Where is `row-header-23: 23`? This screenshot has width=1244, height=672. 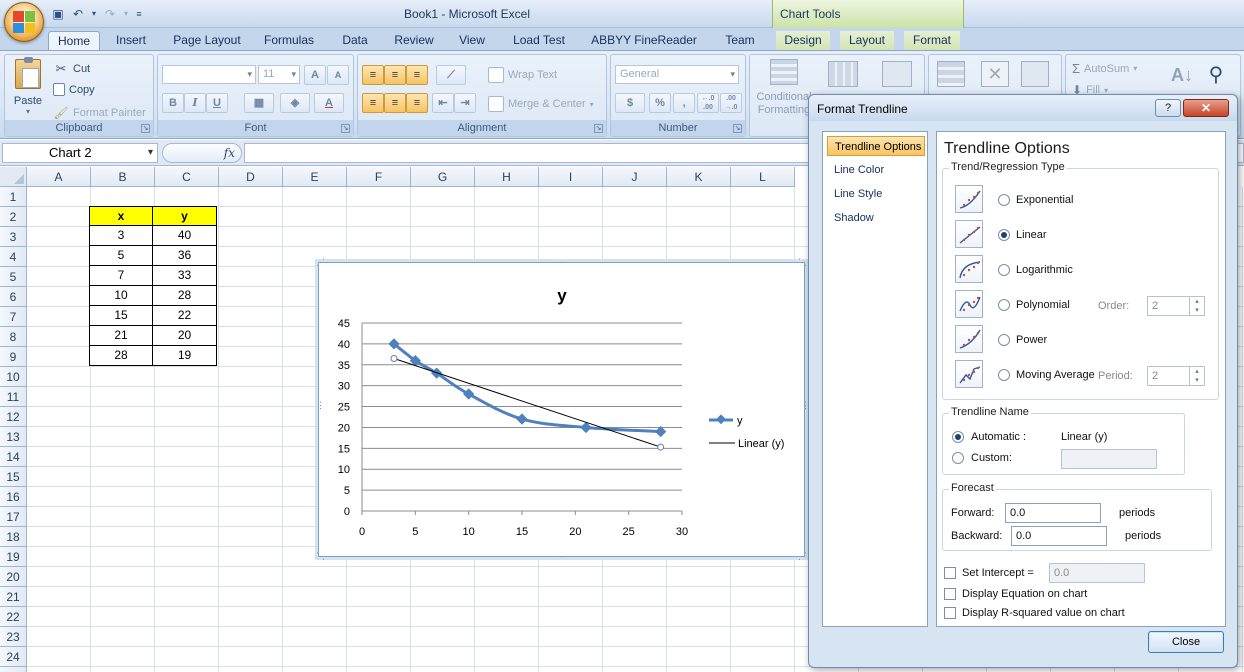 row-header-23: 23 is located at coordinates (13, 637).